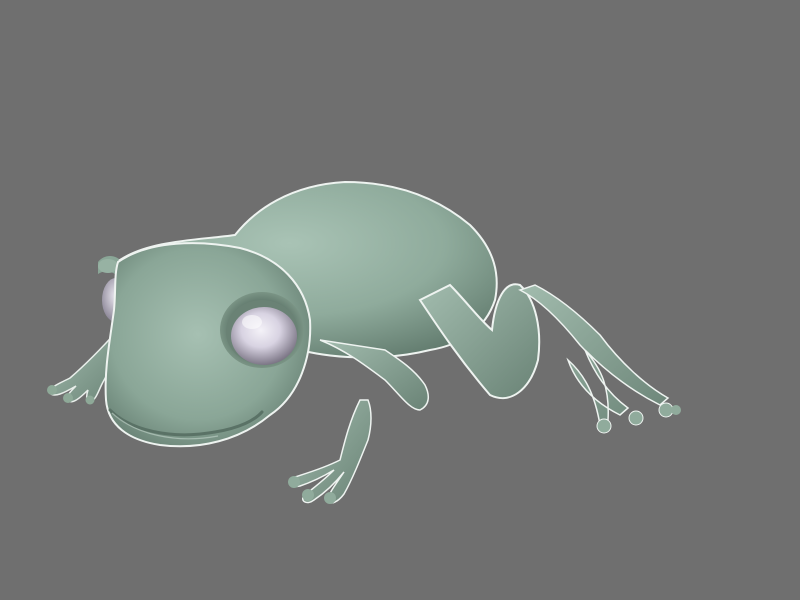  Describe the element at coordinates (262, 330) in the screenshot. I see `near-eye` at that location.